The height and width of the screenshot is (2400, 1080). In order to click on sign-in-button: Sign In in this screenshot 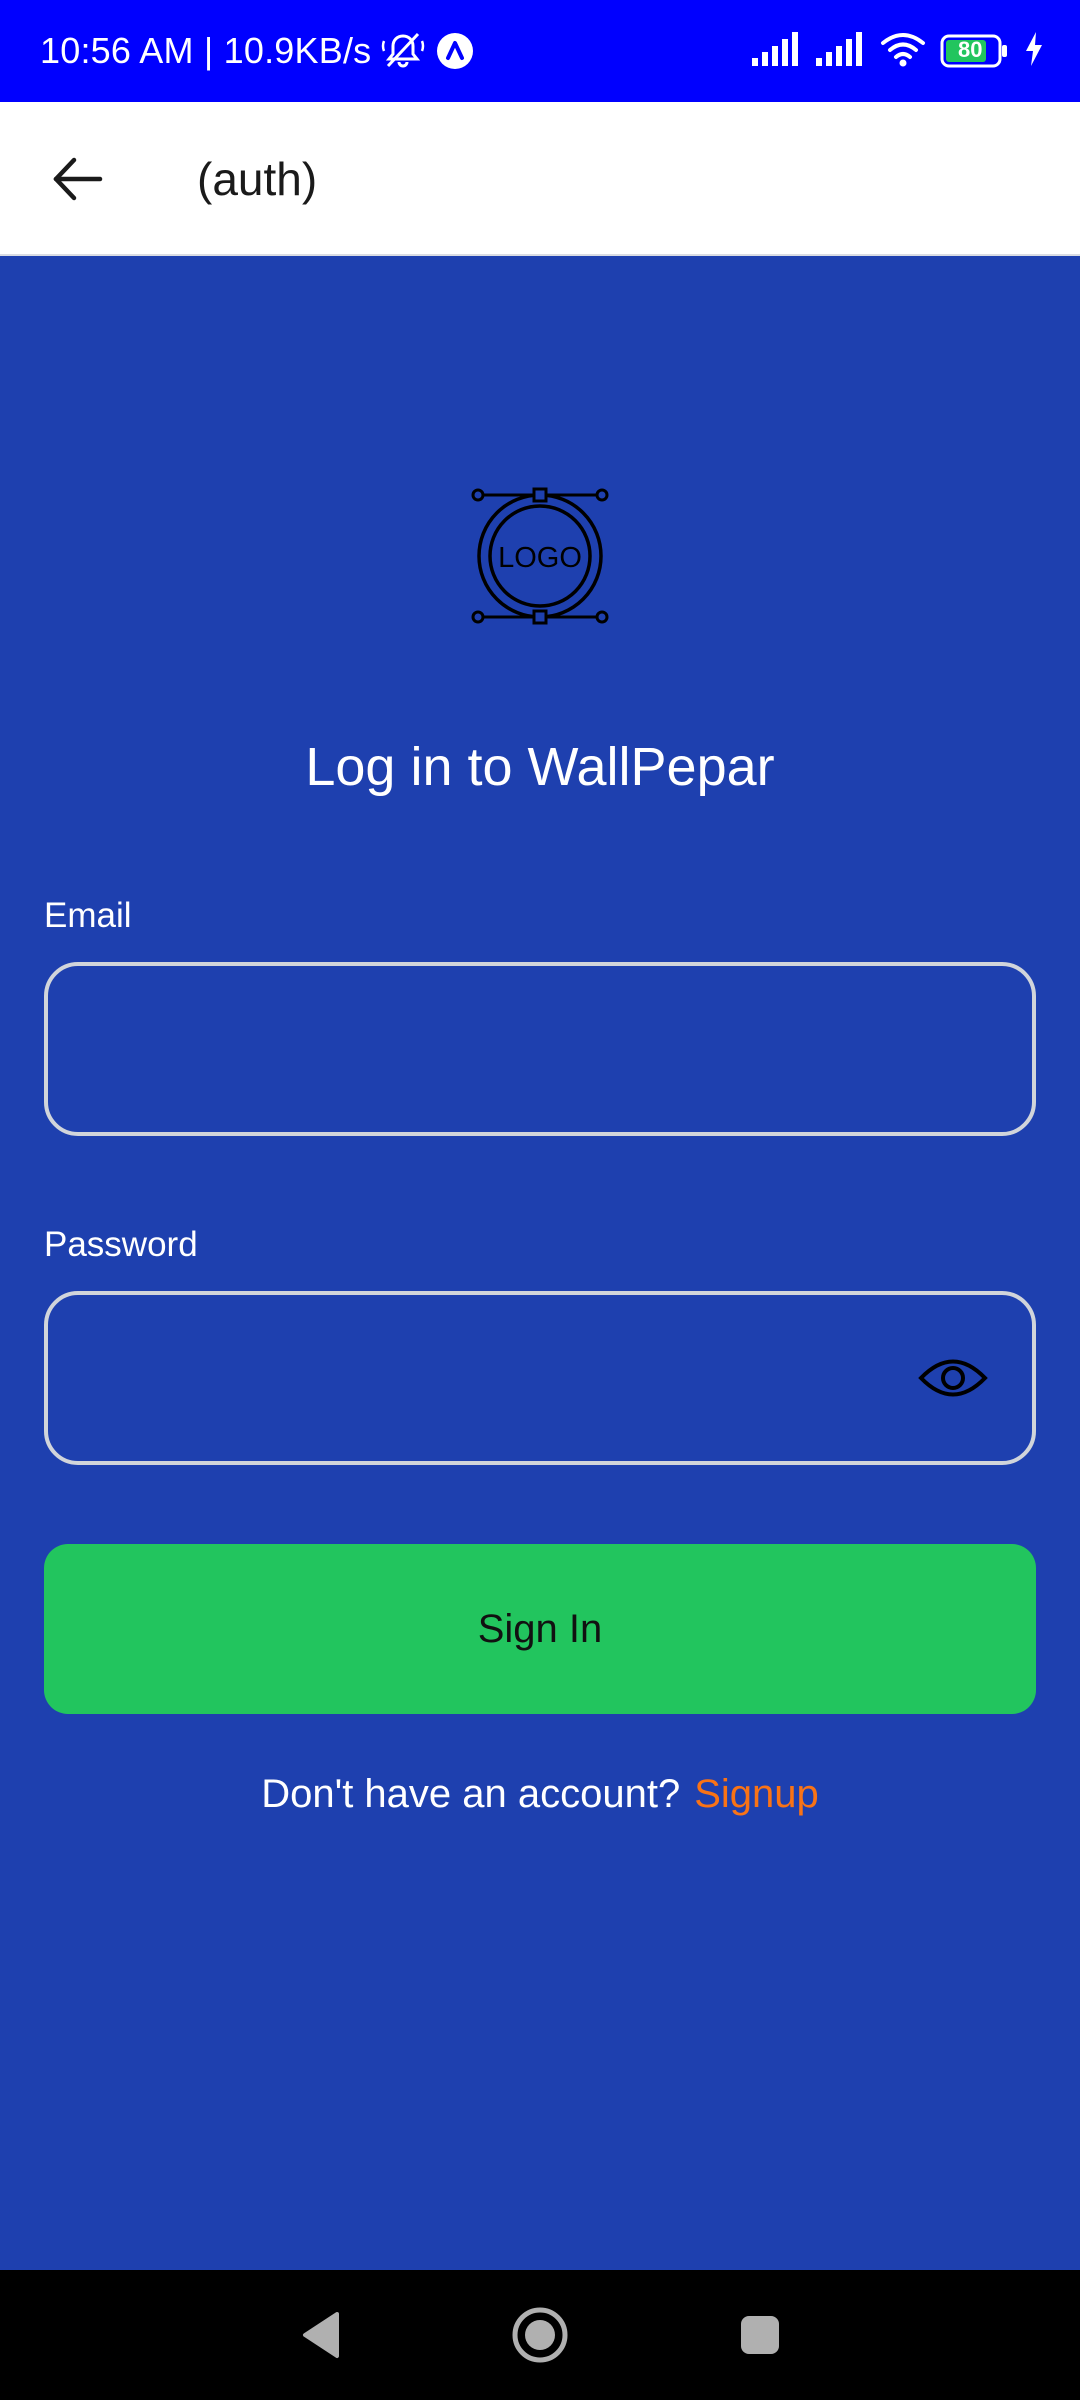, I will do `click(540, 1629)`.